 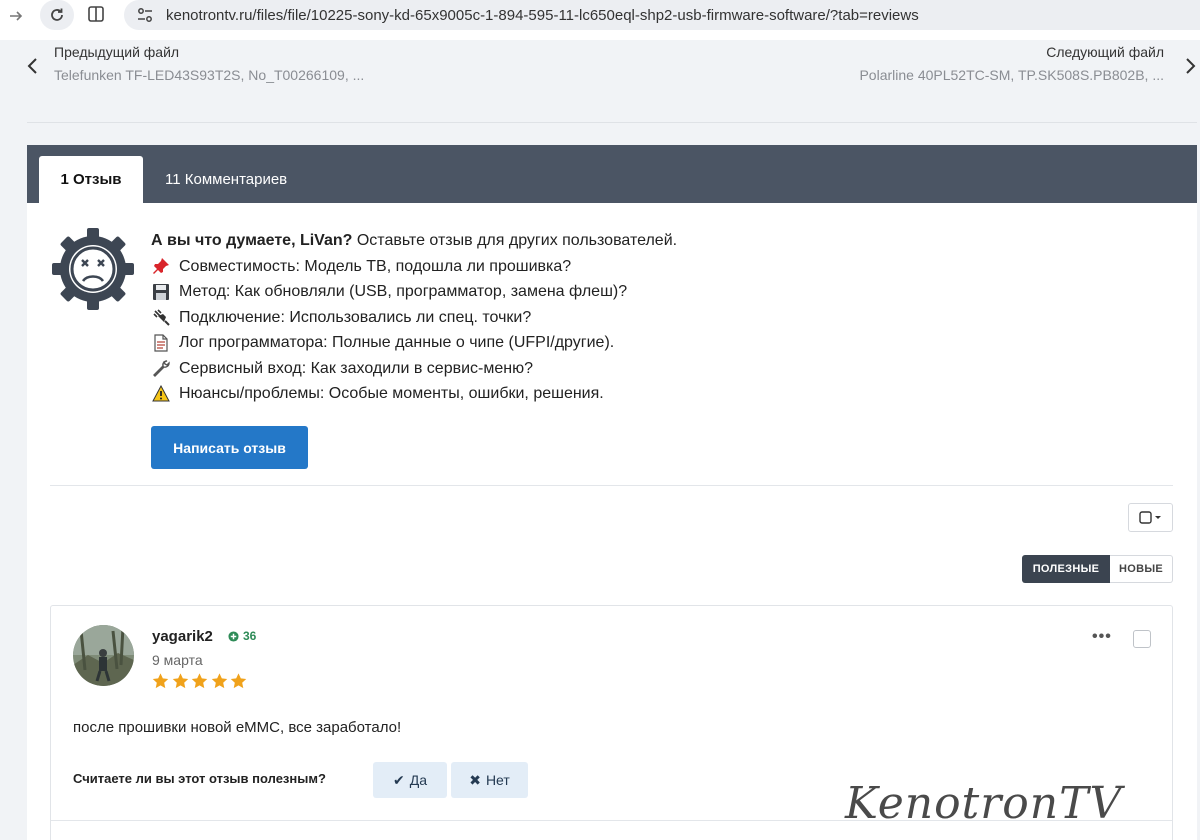 I want to click on sort-useful-button: ПОЛЕЗНЫЕ, so click(x=1066, y=569).